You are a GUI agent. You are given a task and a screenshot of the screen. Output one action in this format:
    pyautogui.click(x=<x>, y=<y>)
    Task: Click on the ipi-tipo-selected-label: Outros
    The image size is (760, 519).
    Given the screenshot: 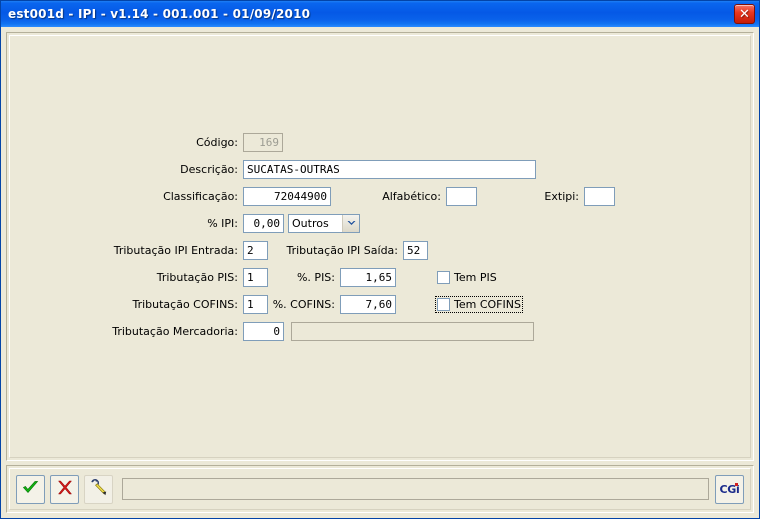 What is the action you would take?
    pyautogui.click(x=310, y=223)
    